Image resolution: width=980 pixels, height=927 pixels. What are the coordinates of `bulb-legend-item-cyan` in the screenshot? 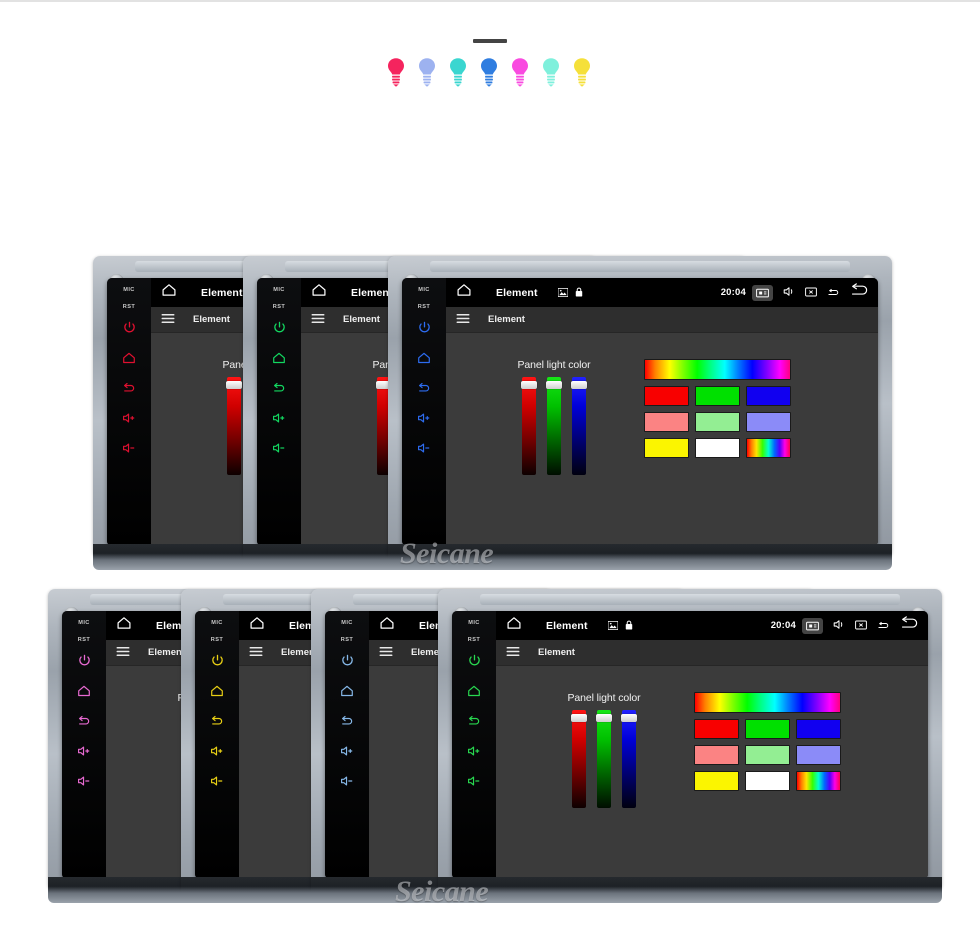 It's located at (459, 72).